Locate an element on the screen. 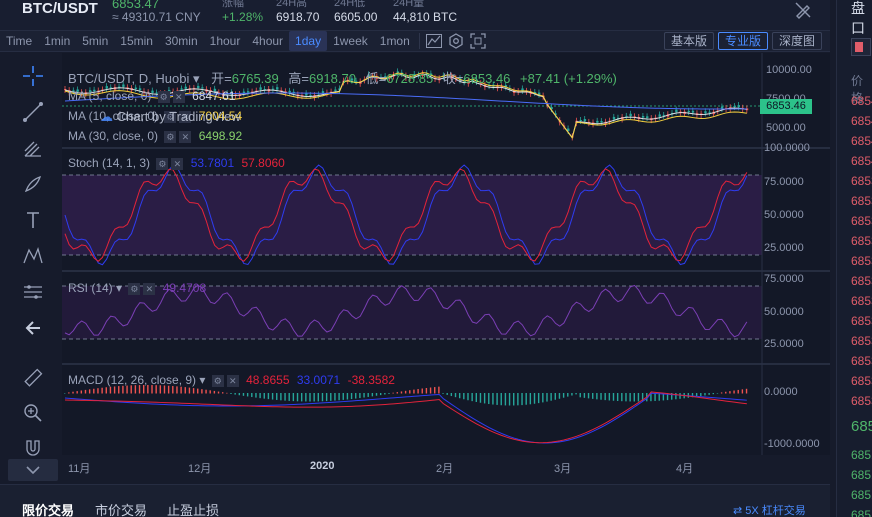  tab-market-order: 市价交易 is located at coordinates (121, 508).